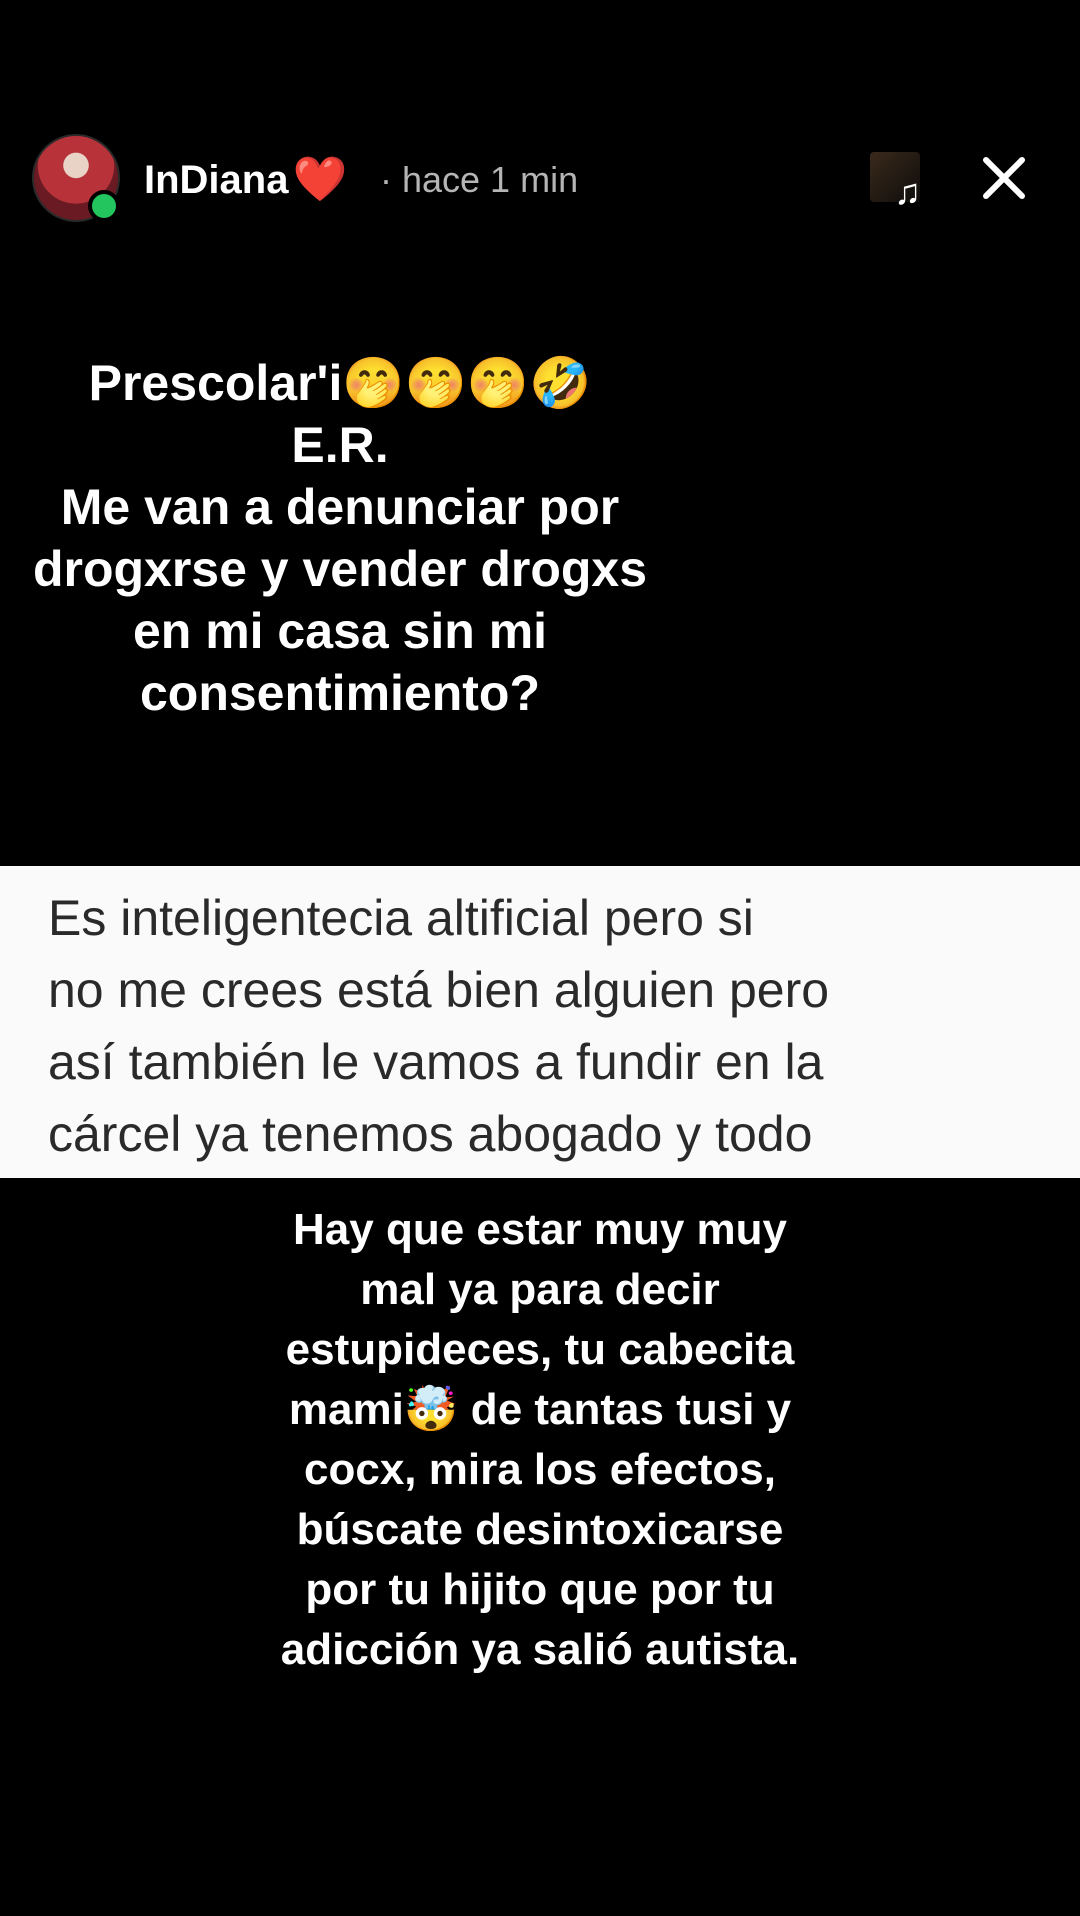  I want to click on online-status-dot, so click(104, 206).